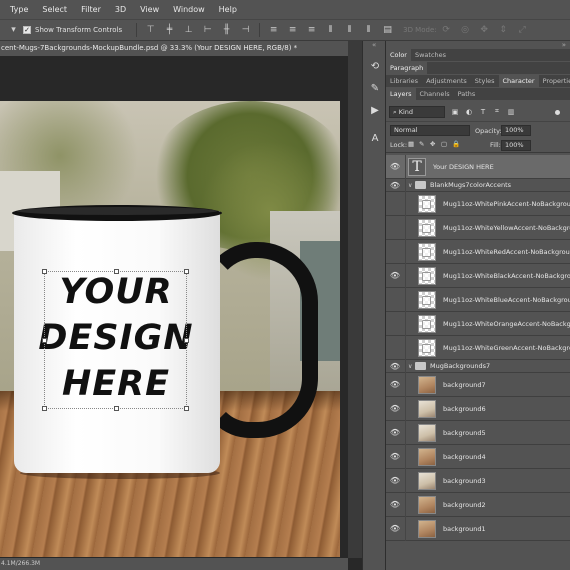 Image resolution: width=570 pixels, height=570 pixels. Describe the element at coordinates (398, 55) in the screenshot. I see `tab-color: Color` at that location.